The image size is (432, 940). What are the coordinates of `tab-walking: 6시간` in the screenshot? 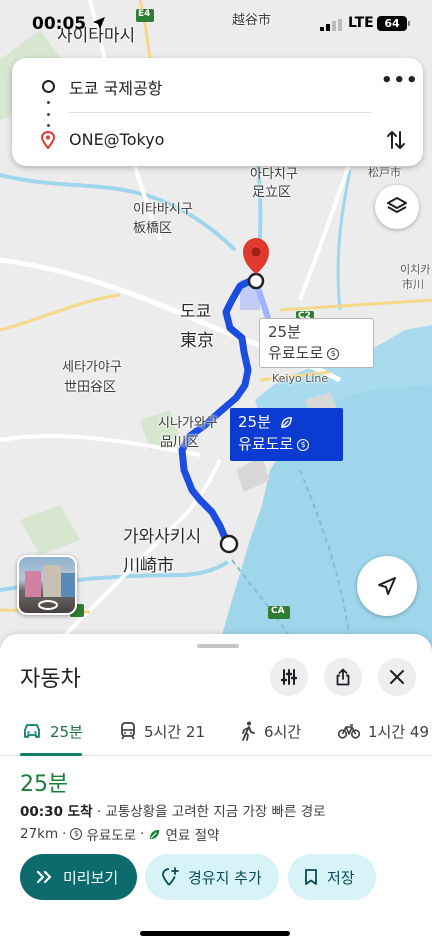 It's located at (270, 731).